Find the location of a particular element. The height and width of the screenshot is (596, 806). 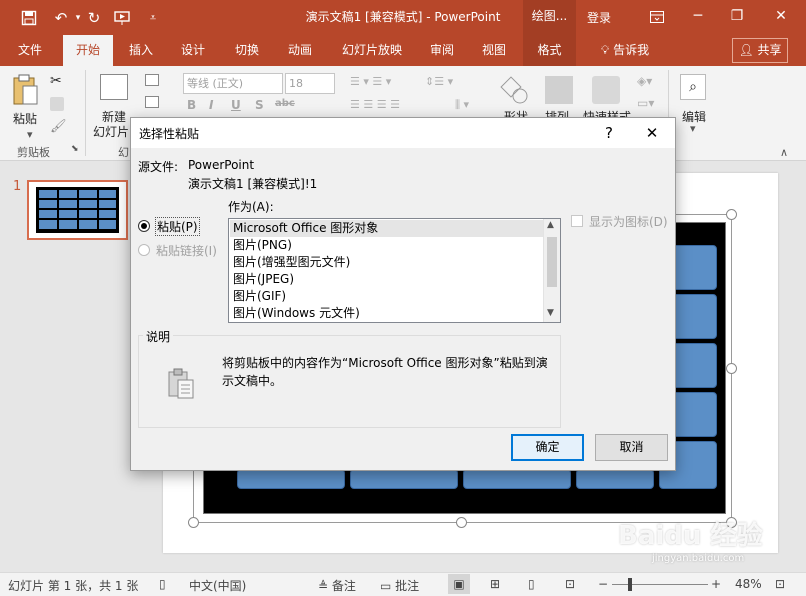

zoom-slider is located at coordinates (660, 584).